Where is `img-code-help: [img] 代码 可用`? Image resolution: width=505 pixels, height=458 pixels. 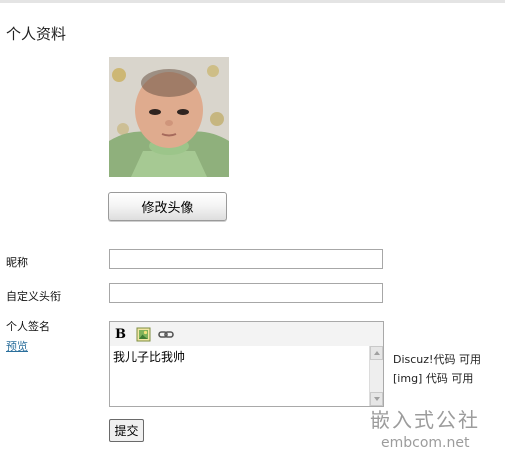
img-code-help: [img] 代码 可用 is located at coordinates (433, 378).